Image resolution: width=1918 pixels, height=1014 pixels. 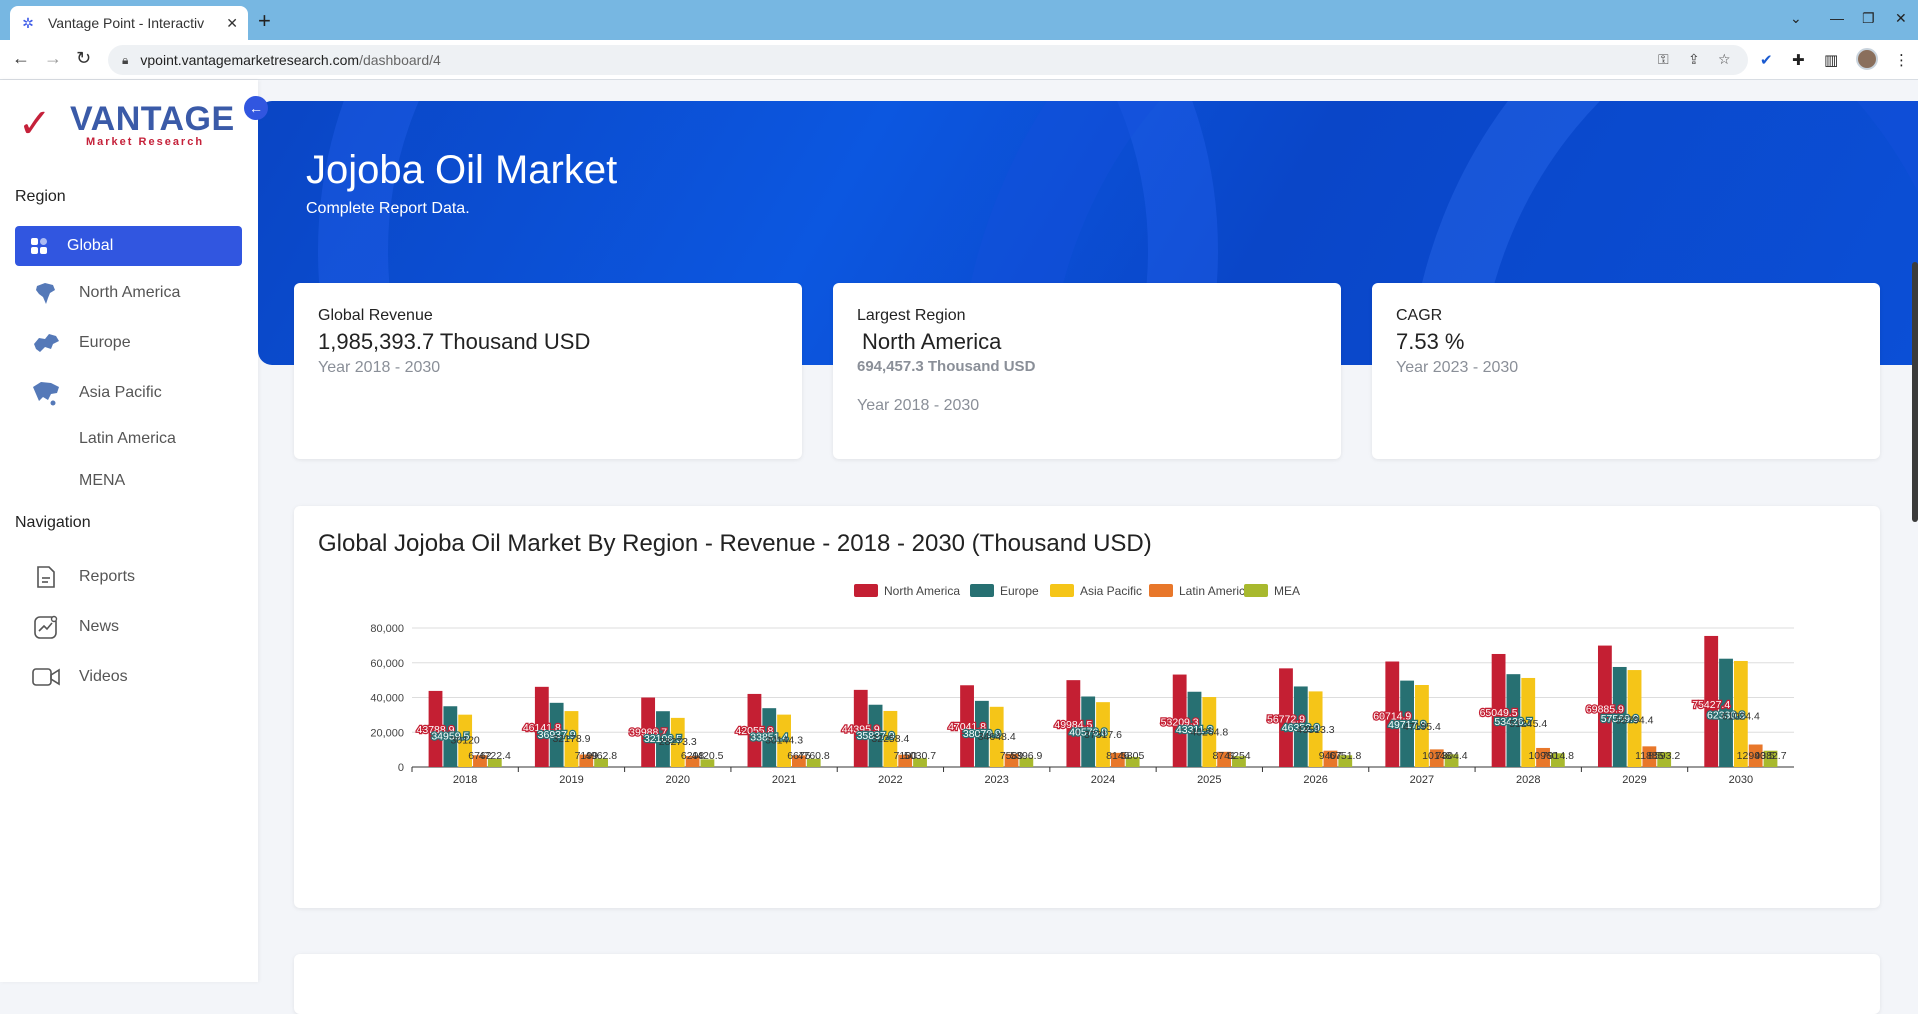 What do you see at coordinates (946, 366) in the screenshot?
I see `card-sub-value: 694,457.3 Thousand USD` at bounding box center [946, 366].